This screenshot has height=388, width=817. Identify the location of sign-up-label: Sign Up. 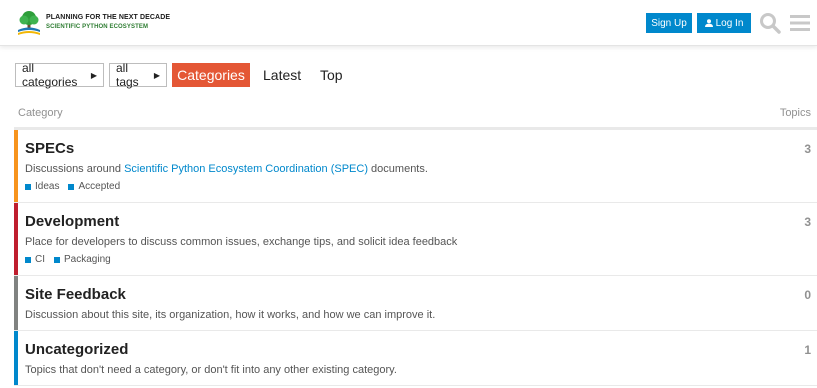
(669, 23).